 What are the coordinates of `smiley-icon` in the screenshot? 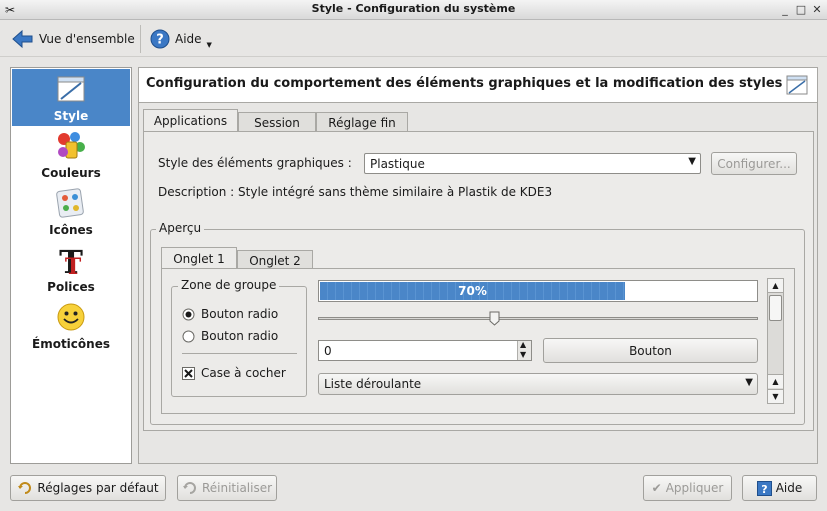 It's located at (71, 317).